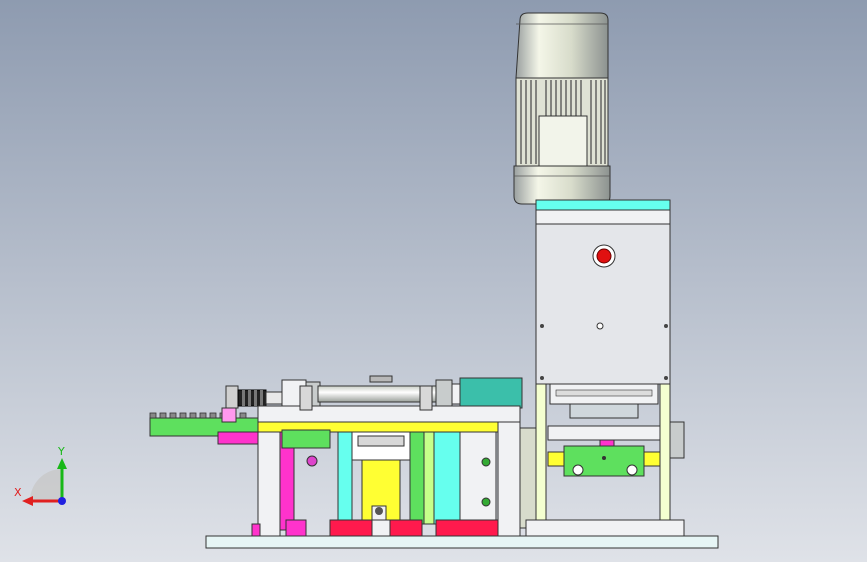 The width and height of the screenshot is (867, 562). Describe the element at coordinates (562, 122) in the screenshot. I see `motor-cooling-fins` at that location.